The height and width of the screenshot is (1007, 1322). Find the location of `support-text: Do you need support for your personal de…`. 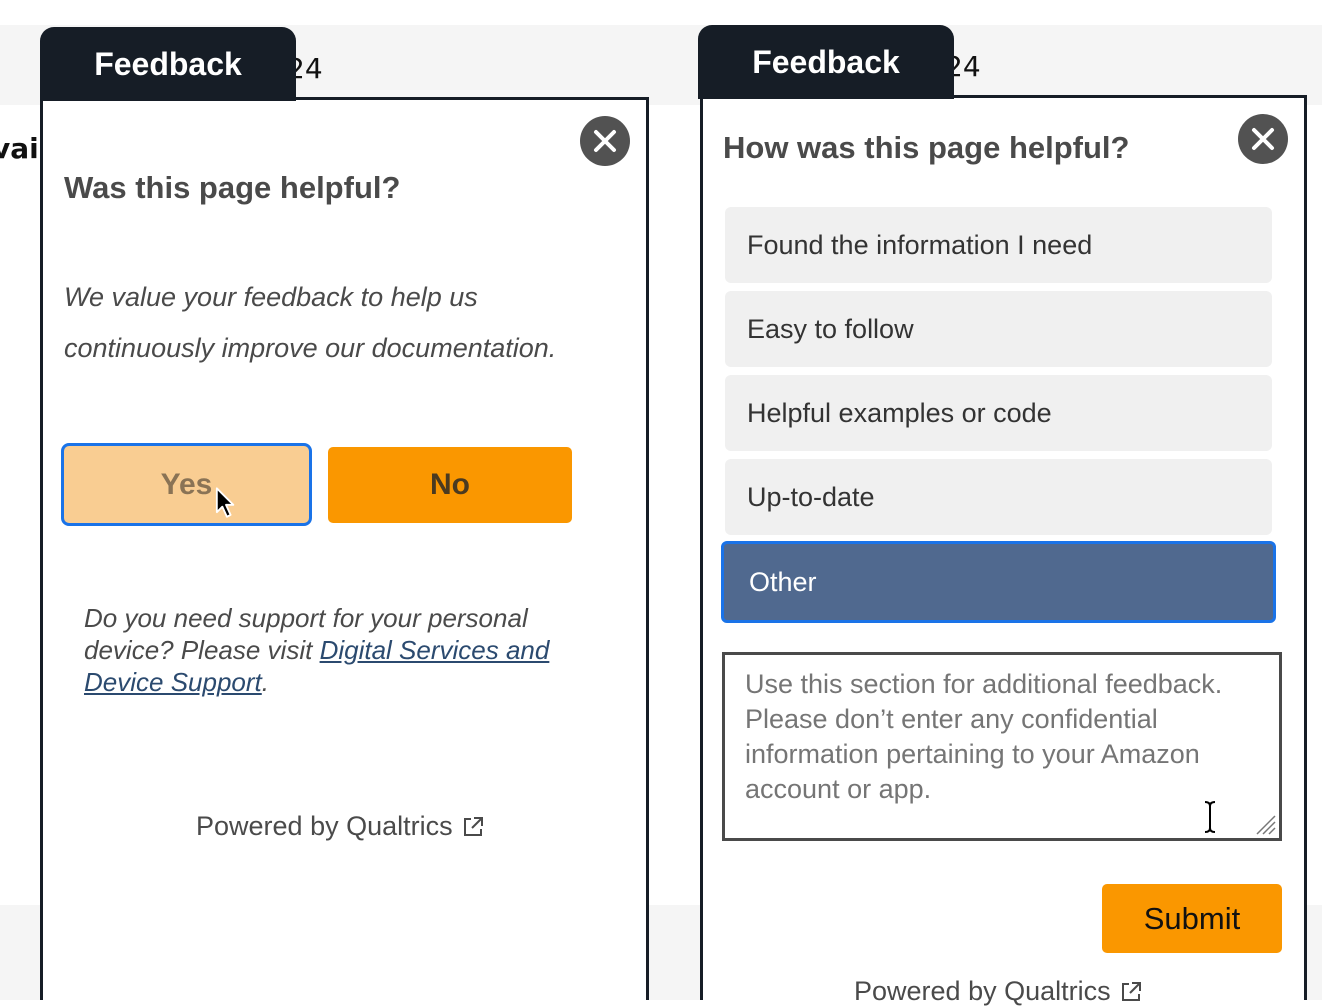

support-text: Do you need support for your personal de… is located at coordinates (344, 650).